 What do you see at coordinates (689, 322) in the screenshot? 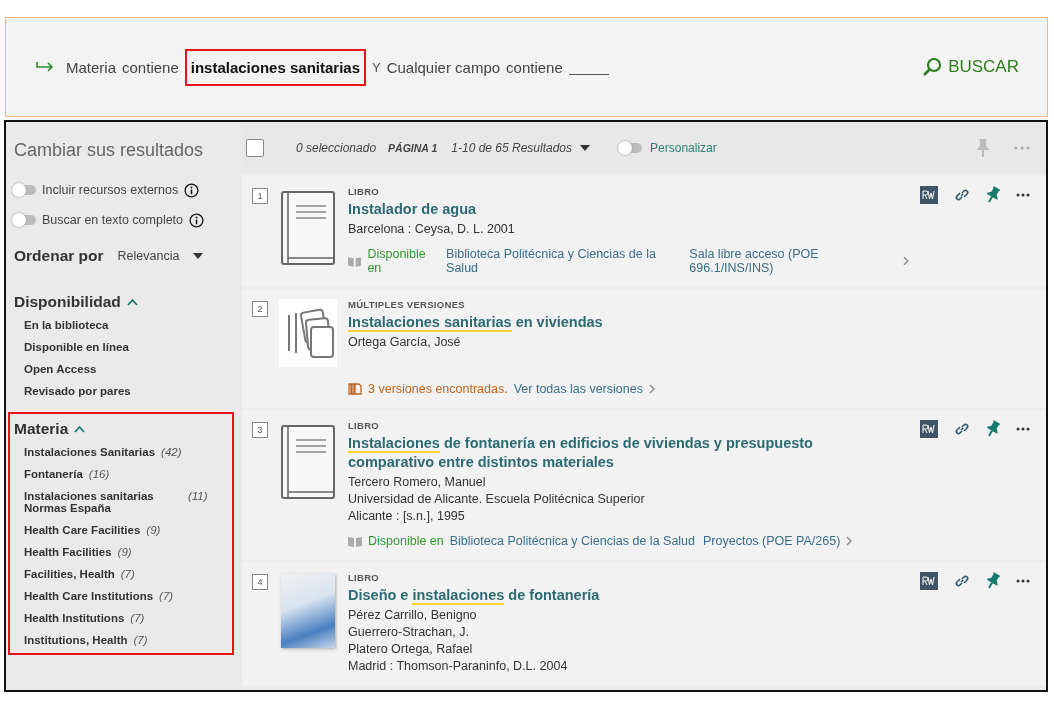
I see `result-title-link: Instalaciones sanitarias en viviendas` at bounding box center [689, 322].